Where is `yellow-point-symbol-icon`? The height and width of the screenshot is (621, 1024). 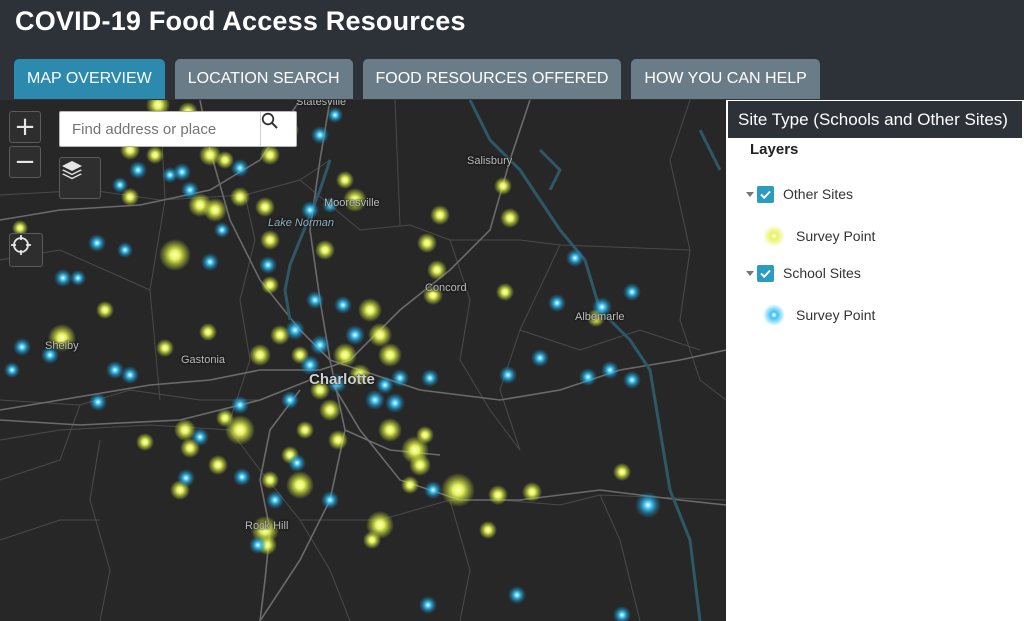 yellow-point-symbol-icon is located at coordinates (774, 236).